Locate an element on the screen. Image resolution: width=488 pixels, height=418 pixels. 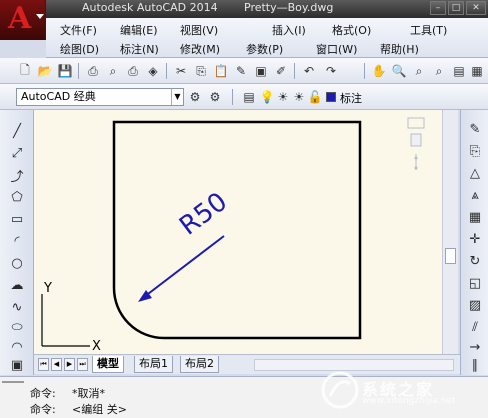
workspace-settings-icon: ⚙ is located at coordinates (195, 97).